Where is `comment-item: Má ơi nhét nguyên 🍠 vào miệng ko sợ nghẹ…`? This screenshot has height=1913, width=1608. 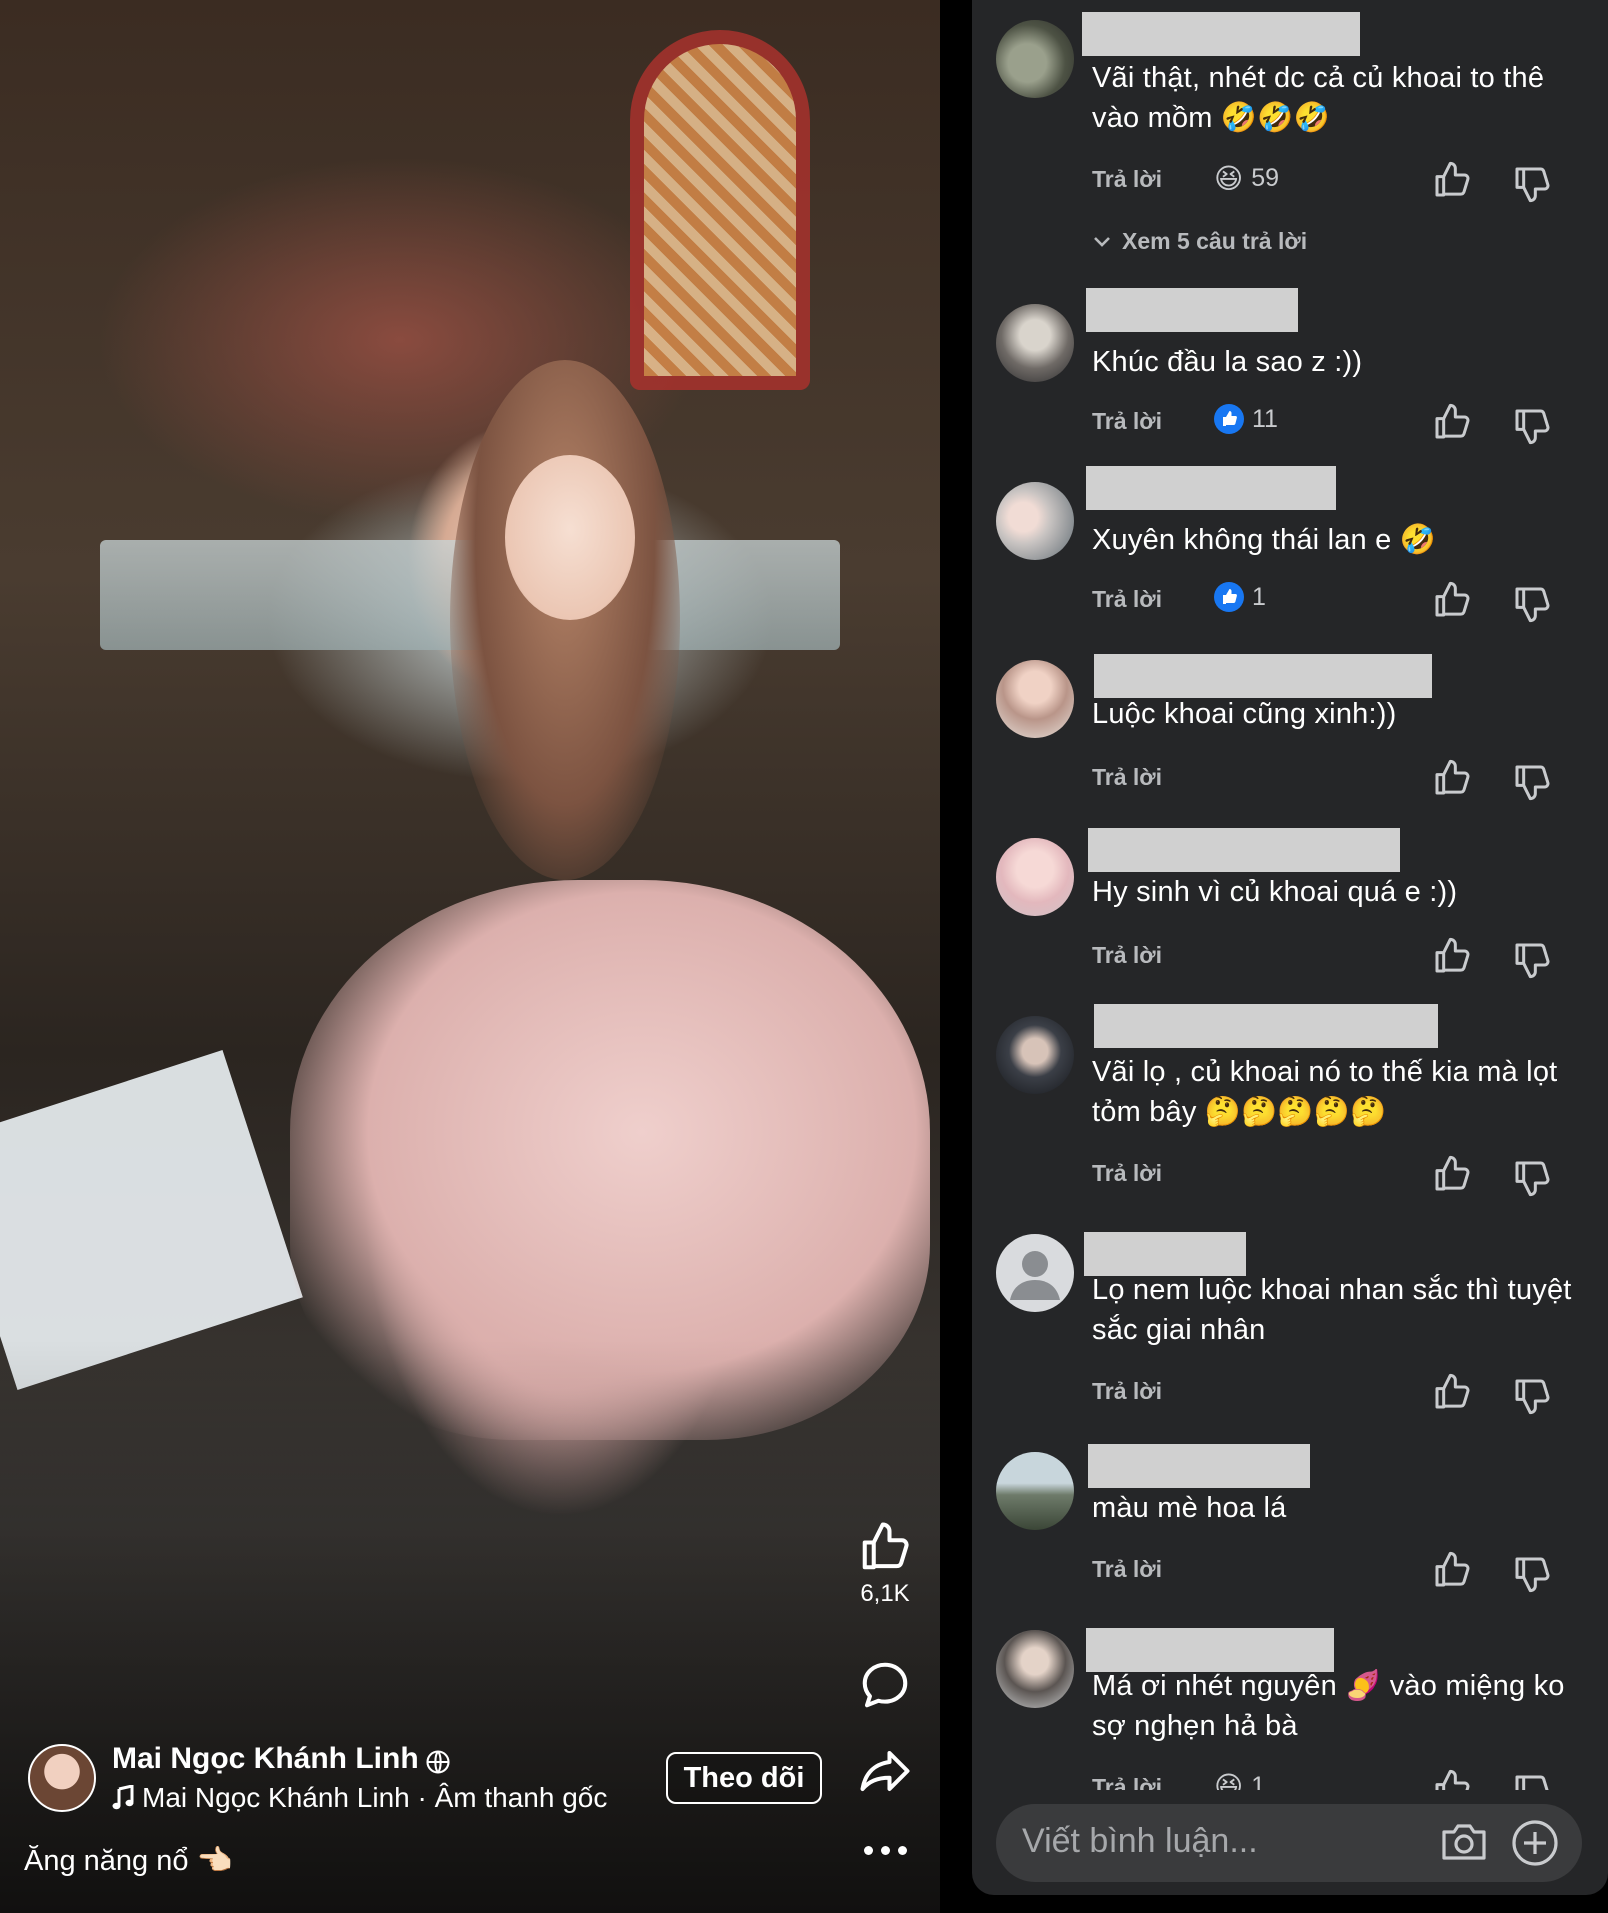
comment-item: Má ơi nhét nguyên 🍠 vào miệng ko sợ nghẹ… is located at coordinates (1290, 1700).